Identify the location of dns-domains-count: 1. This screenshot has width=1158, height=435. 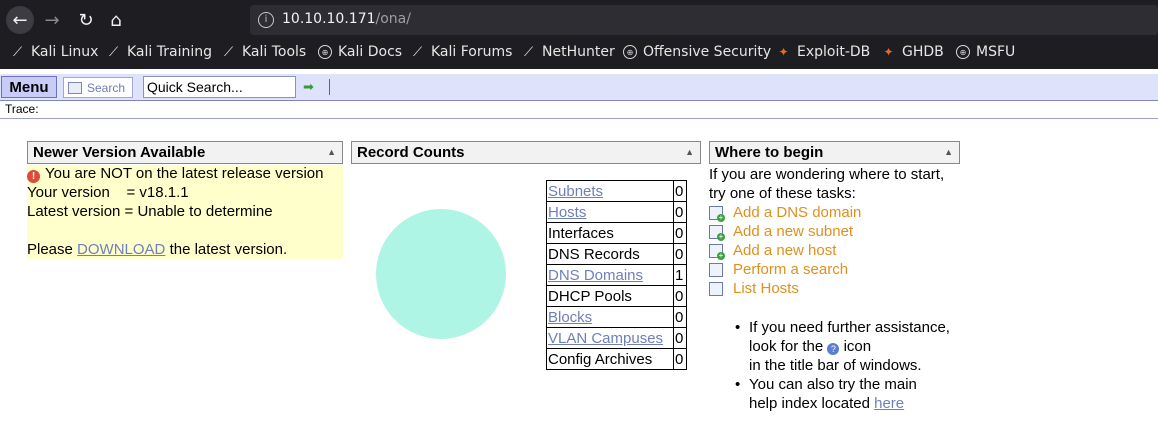
(680, 275).